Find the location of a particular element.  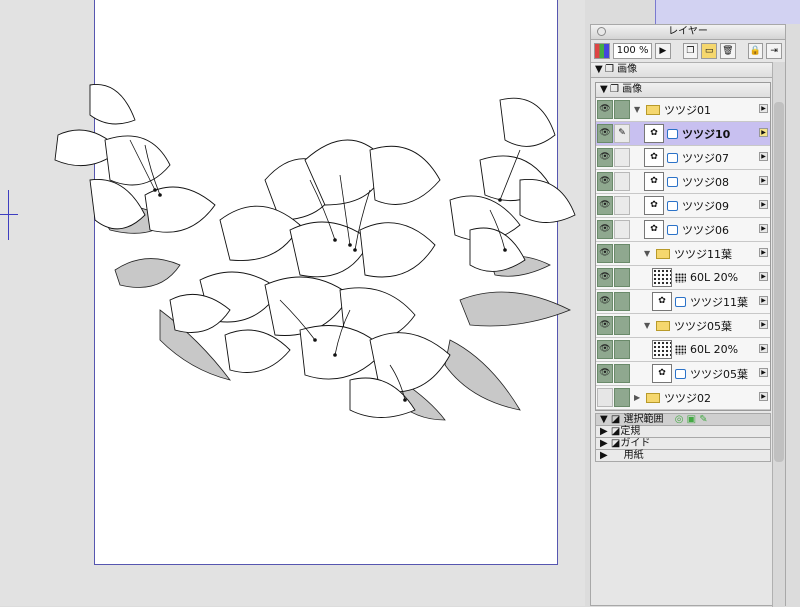

tone-icon is located at coordinates (680, 349).